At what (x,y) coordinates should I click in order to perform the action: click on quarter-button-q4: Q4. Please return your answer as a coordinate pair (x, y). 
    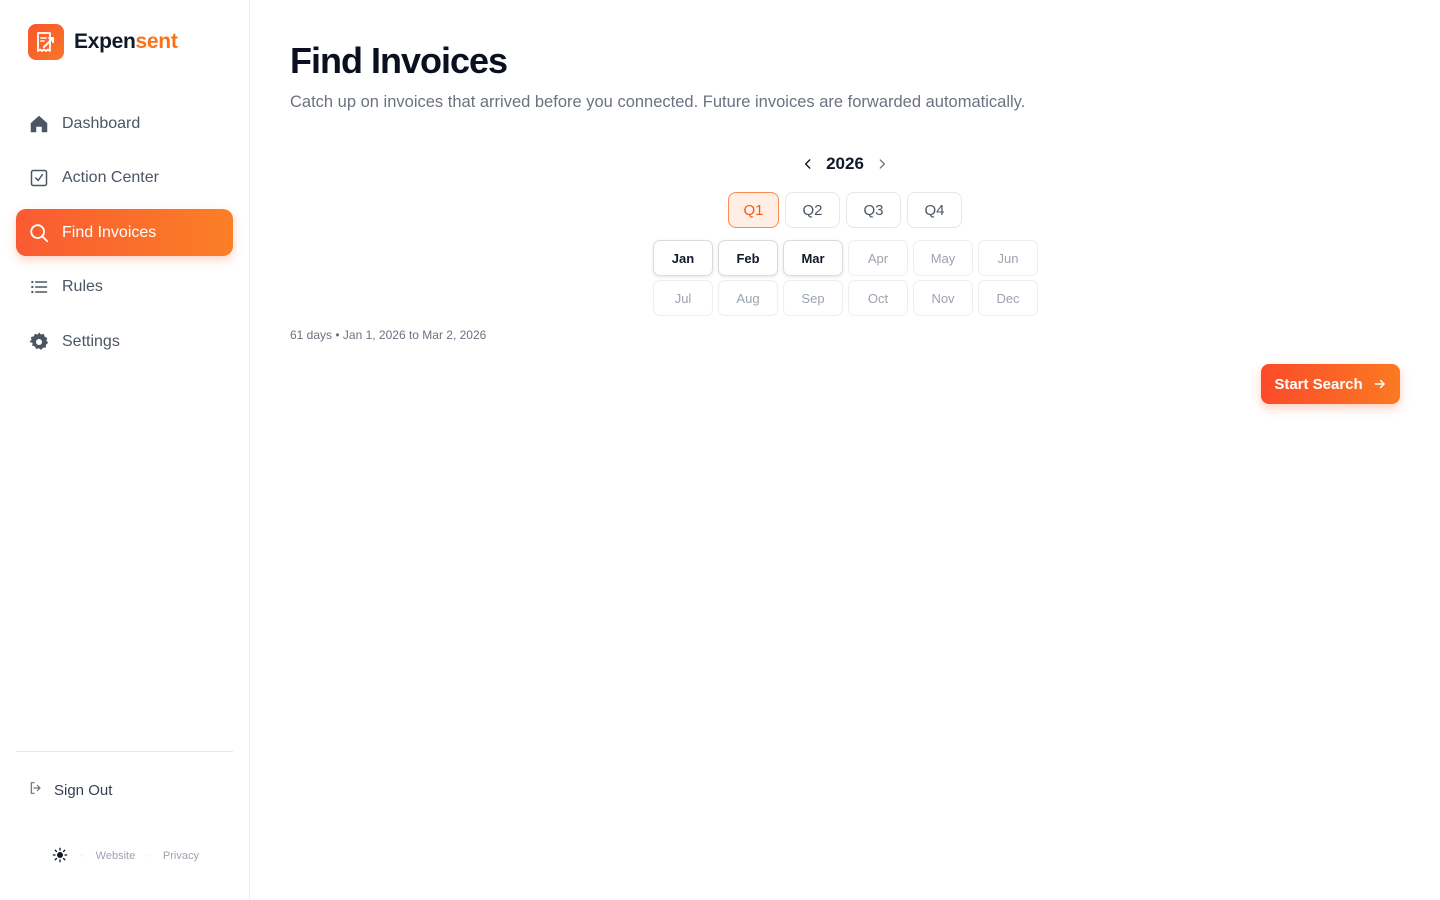
    Looking at the image, I should click on (934, 210).